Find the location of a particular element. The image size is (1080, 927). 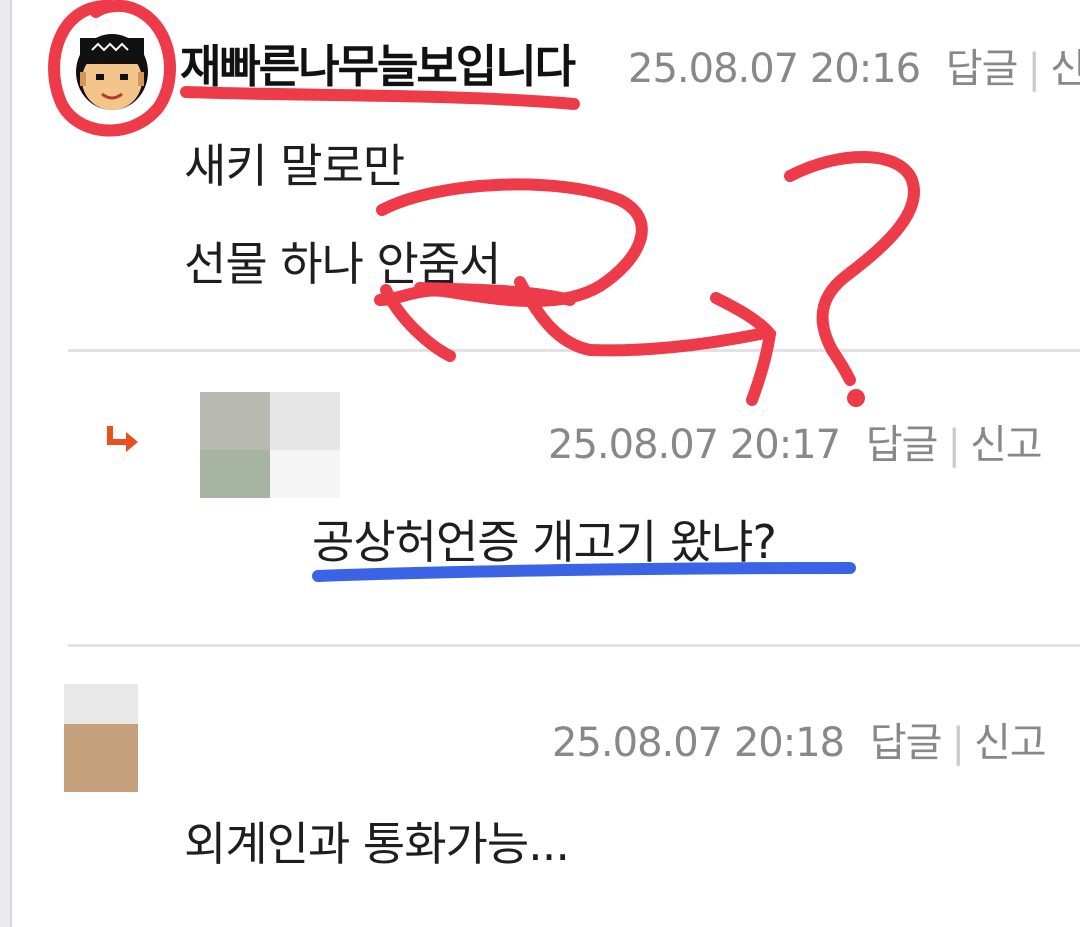

comment-text-line-1: 공상허언증 개고기 왔냐? is located at coordinates (544, 542).